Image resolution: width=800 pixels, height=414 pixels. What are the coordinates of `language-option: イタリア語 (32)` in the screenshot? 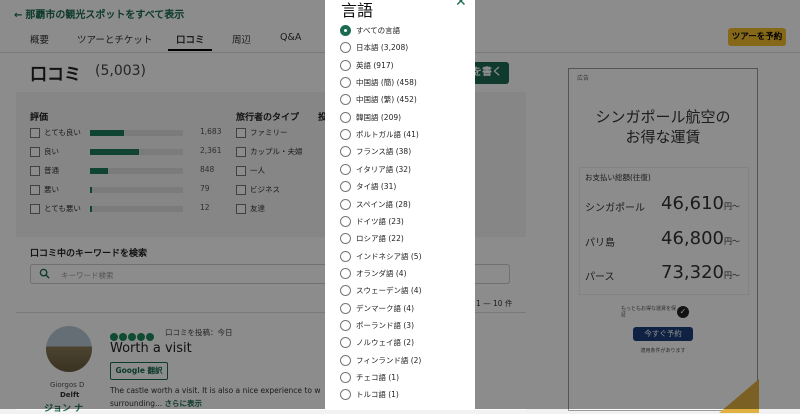 It's located at (405, 170).